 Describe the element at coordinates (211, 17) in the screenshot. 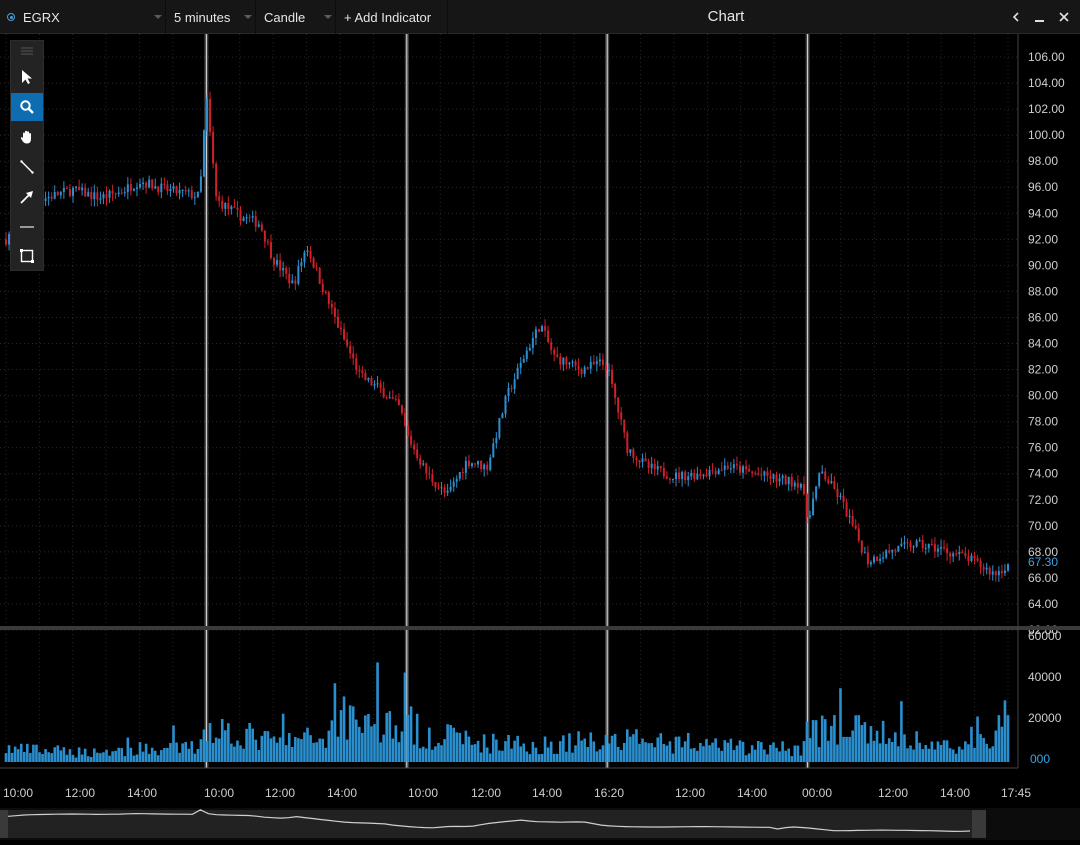

I see `interval-dropdown: 5 minutes` at that location.